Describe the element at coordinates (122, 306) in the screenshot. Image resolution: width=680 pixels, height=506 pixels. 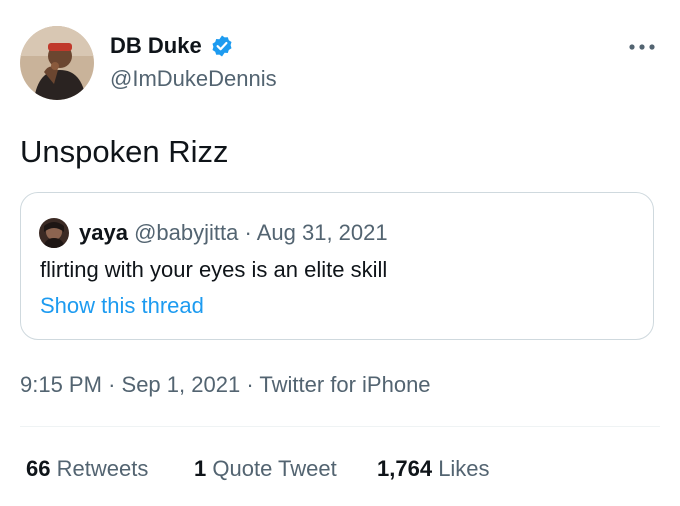
I see `show-thread-link: Show this thread` at that location.